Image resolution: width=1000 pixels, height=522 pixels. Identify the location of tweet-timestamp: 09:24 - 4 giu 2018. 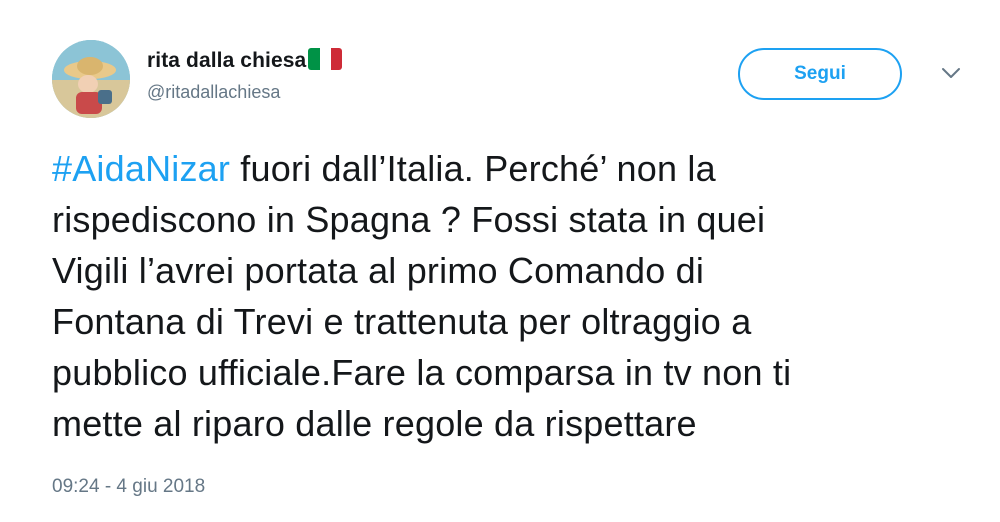
(128, 487).